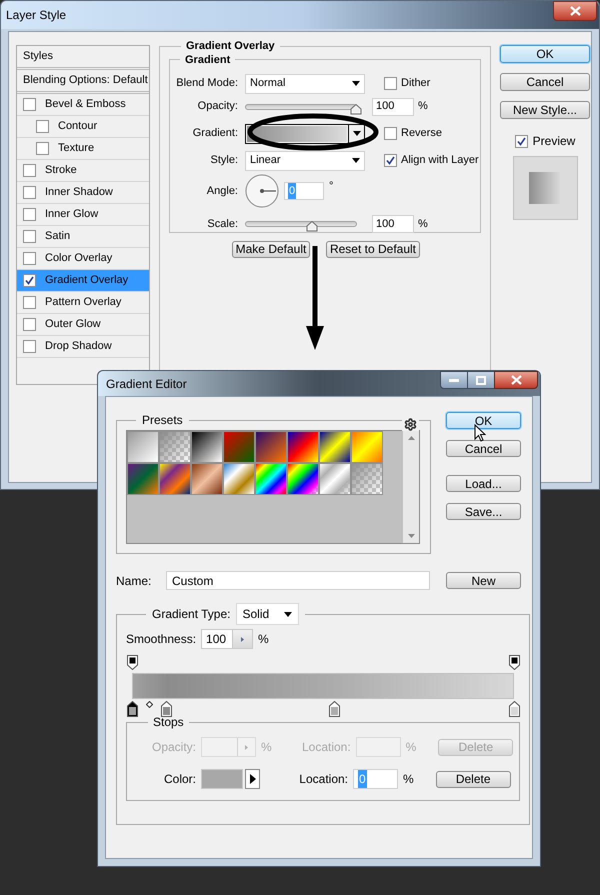  What do you see at coordinates (162, 420) in the screenshot?
I see `panel-title: Presets` at bounding box center [162, 420].